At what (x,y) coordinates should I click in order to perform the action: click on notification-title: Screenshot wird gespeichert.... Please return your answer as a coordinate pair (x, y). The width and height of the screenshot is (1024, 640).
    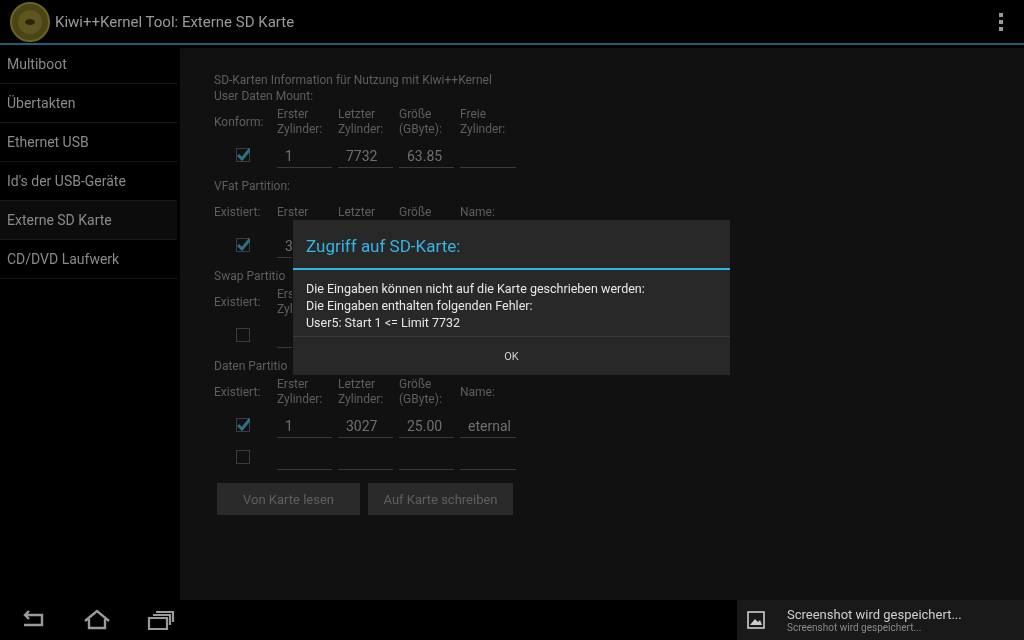
    Looking at the image, I should click on (874, 614).